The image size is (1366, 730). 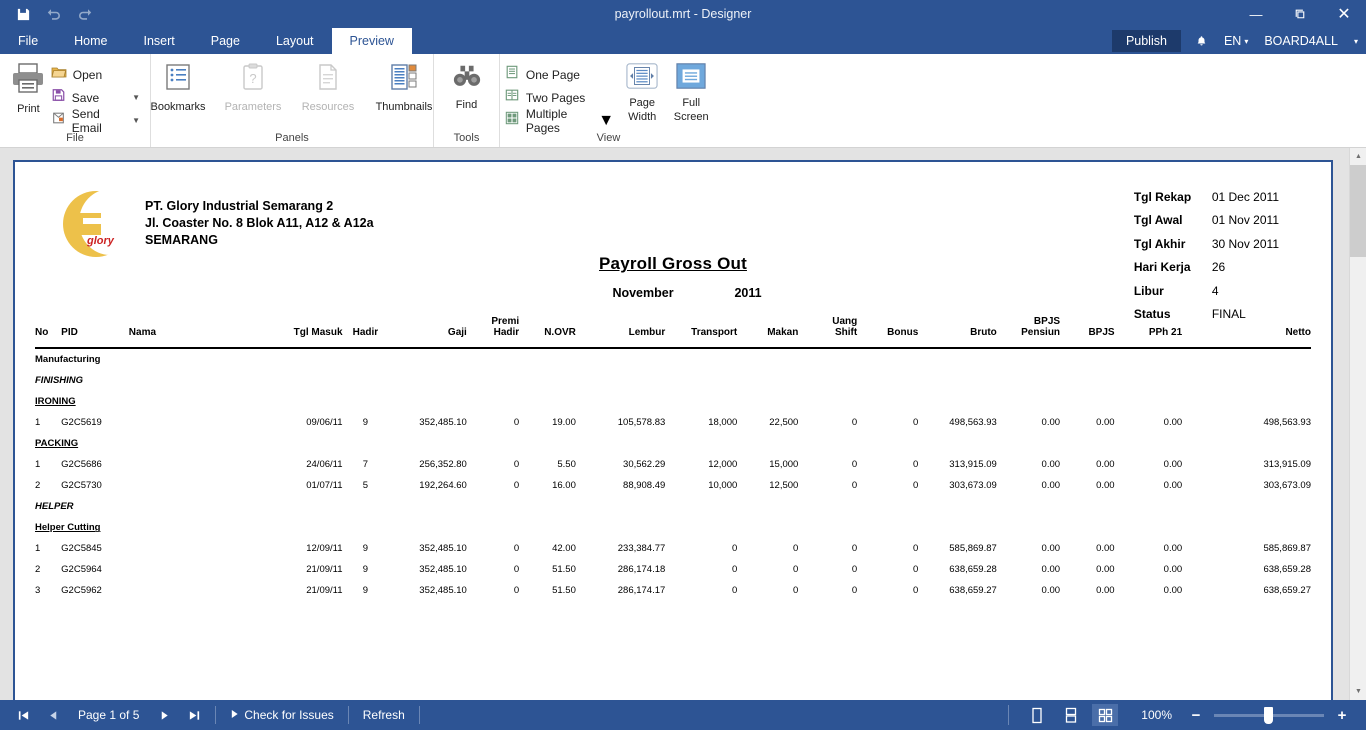 What do you see at coordinates (1301, 41) in the screenshot?
I see `account-name: BOARD4ALL` at bounding box center [1301, 41].